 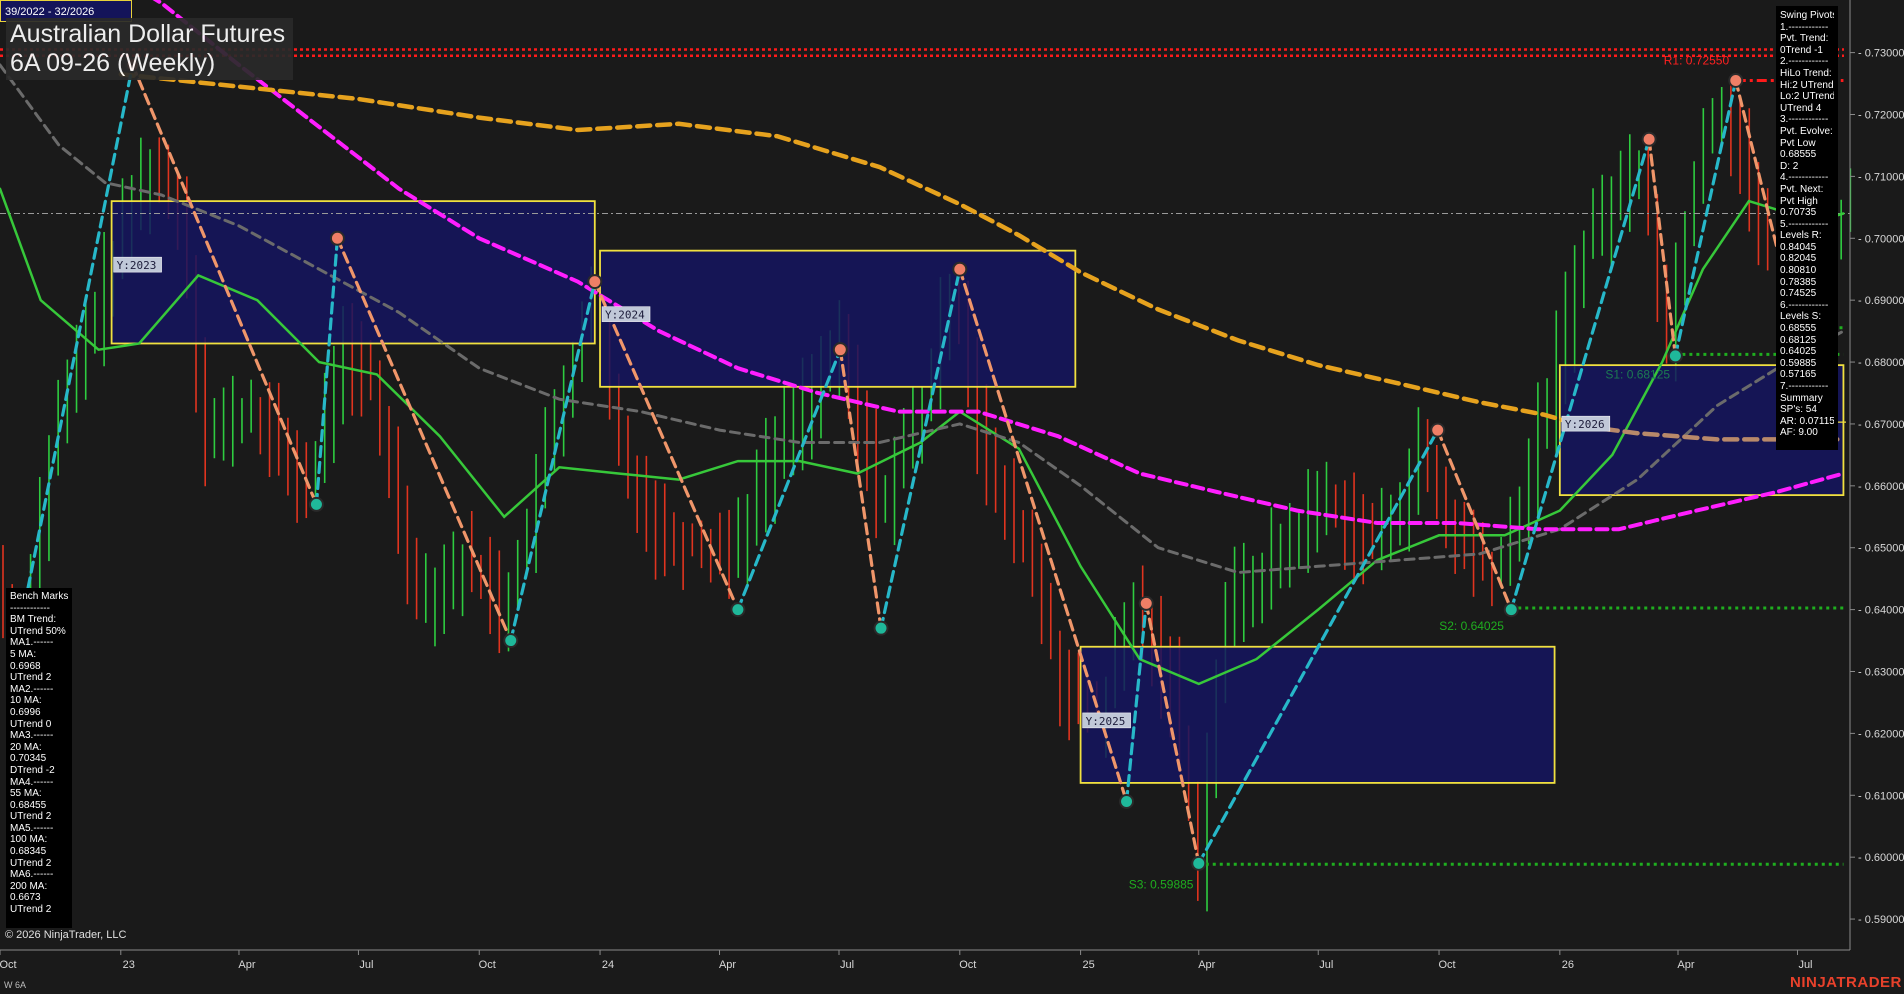 I want to click on y-tick-label: - 0.66000, so click(x=1881, y=487).